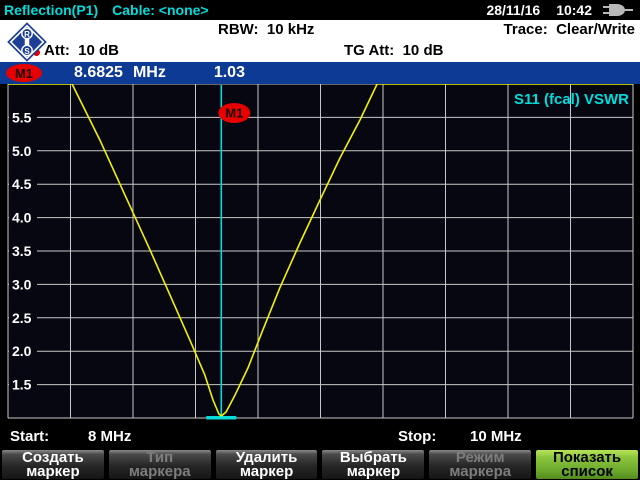  Describe the element at coordinates (320, 30) in the screenshot. I see `settings-row-1: RBW: 10 kHz Trace: Clear/Write` at that location.